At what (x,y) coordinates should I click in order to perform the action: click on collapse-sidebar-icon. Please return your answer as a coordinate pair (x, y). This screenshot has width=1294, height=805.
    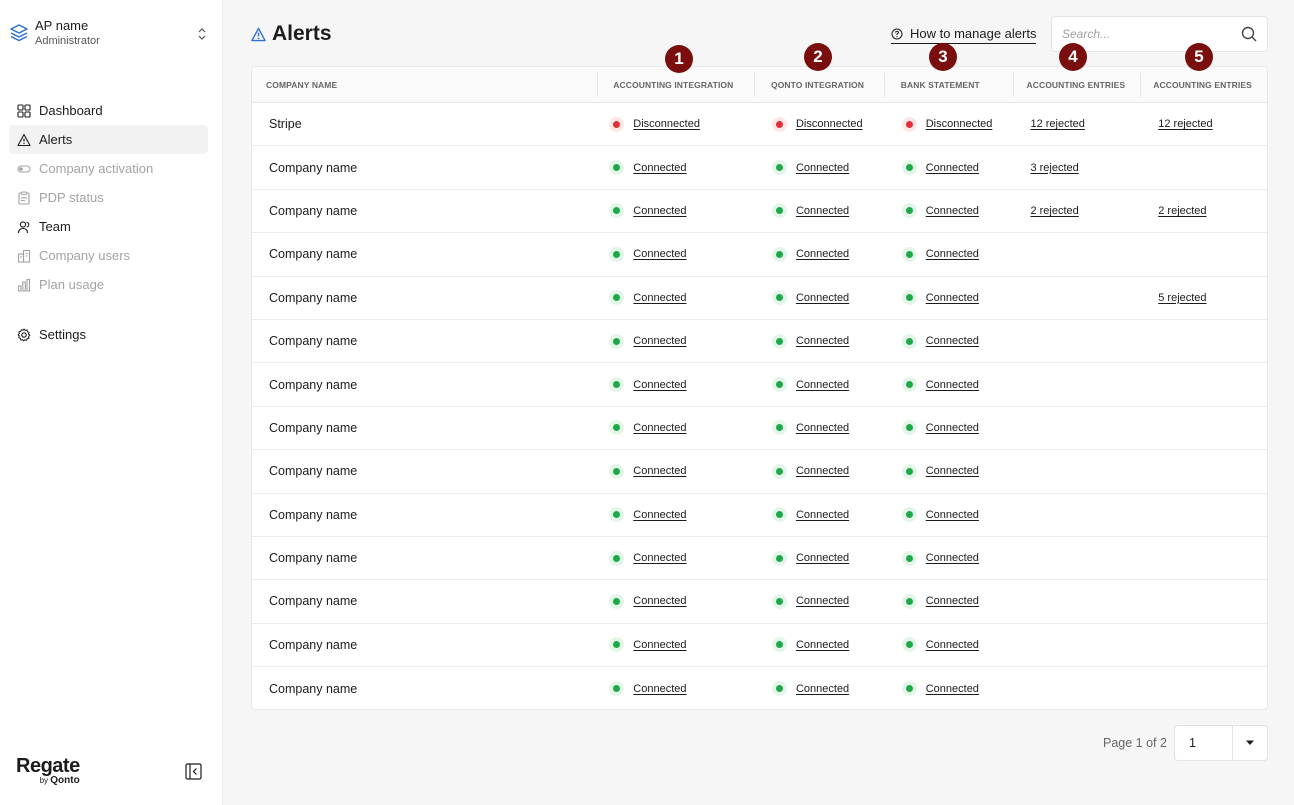
    Looking at the image, I should click on (193, 771).